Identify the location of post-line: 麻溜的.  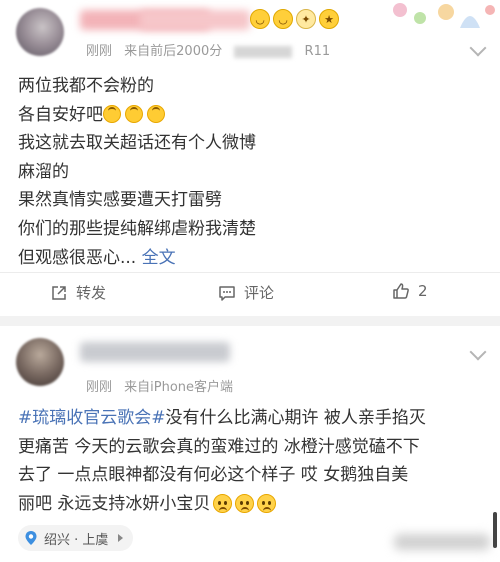
(43, 171).